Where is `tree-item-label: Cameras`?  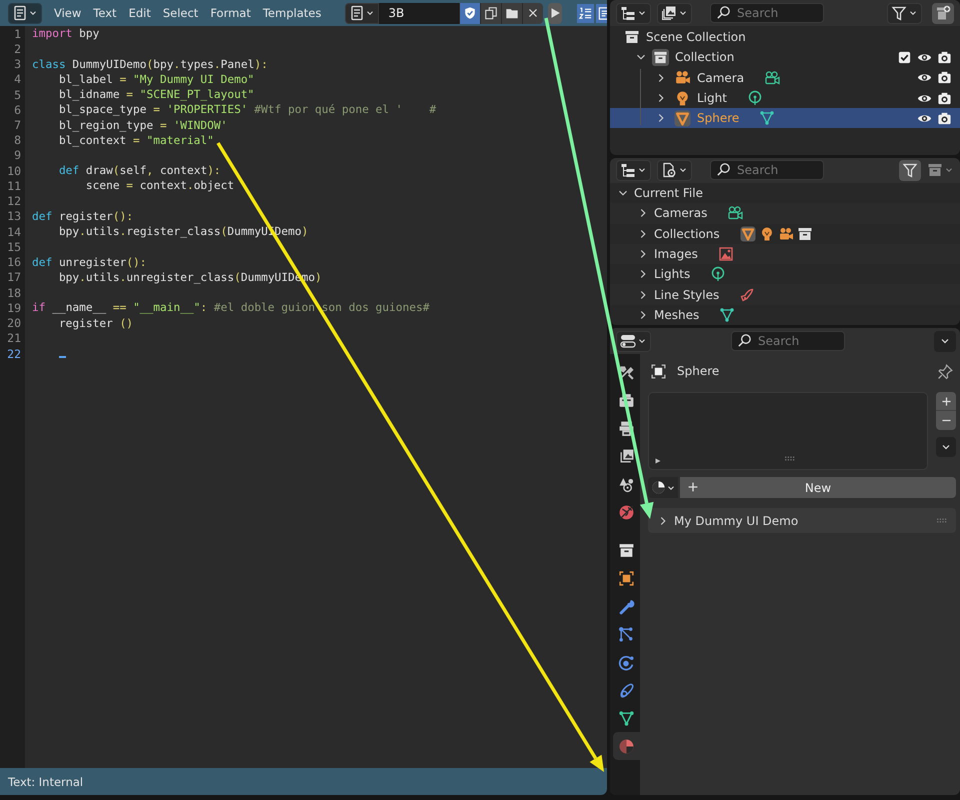 tree-item-label: Cameras is located at coordinates (681, 213).